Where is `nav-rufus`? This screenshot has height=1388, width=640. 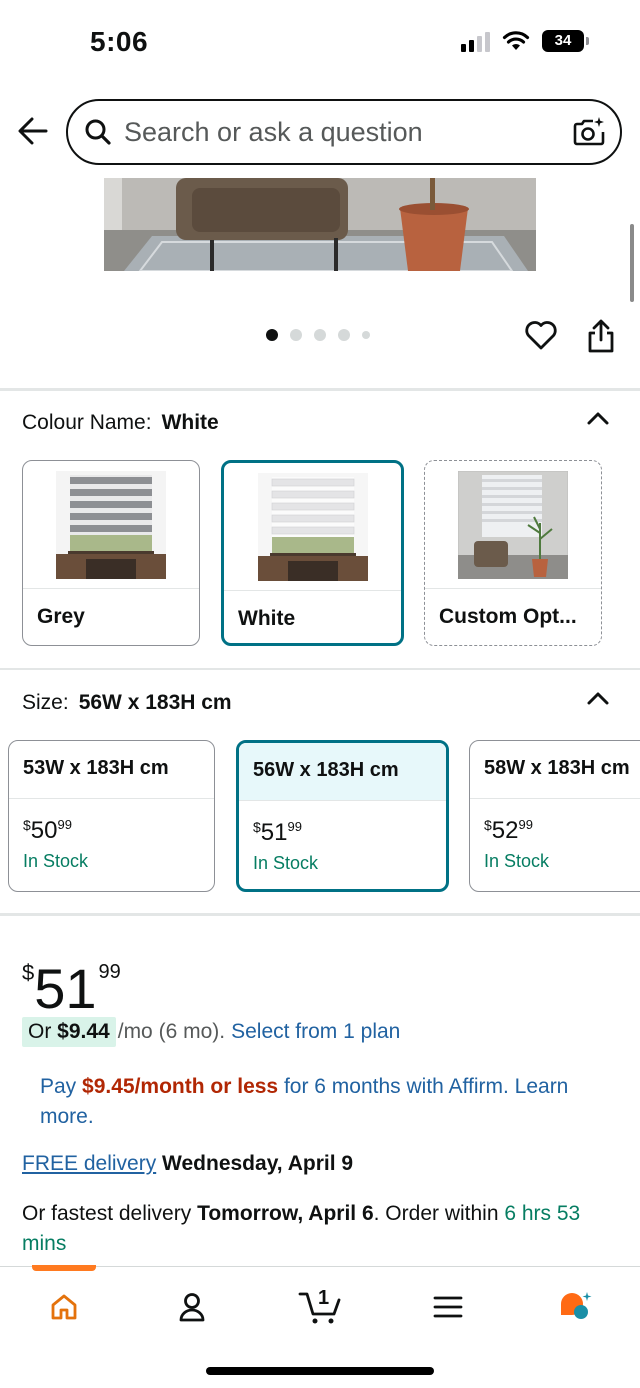 nav-rufus is located at coordinates (576, 1307).